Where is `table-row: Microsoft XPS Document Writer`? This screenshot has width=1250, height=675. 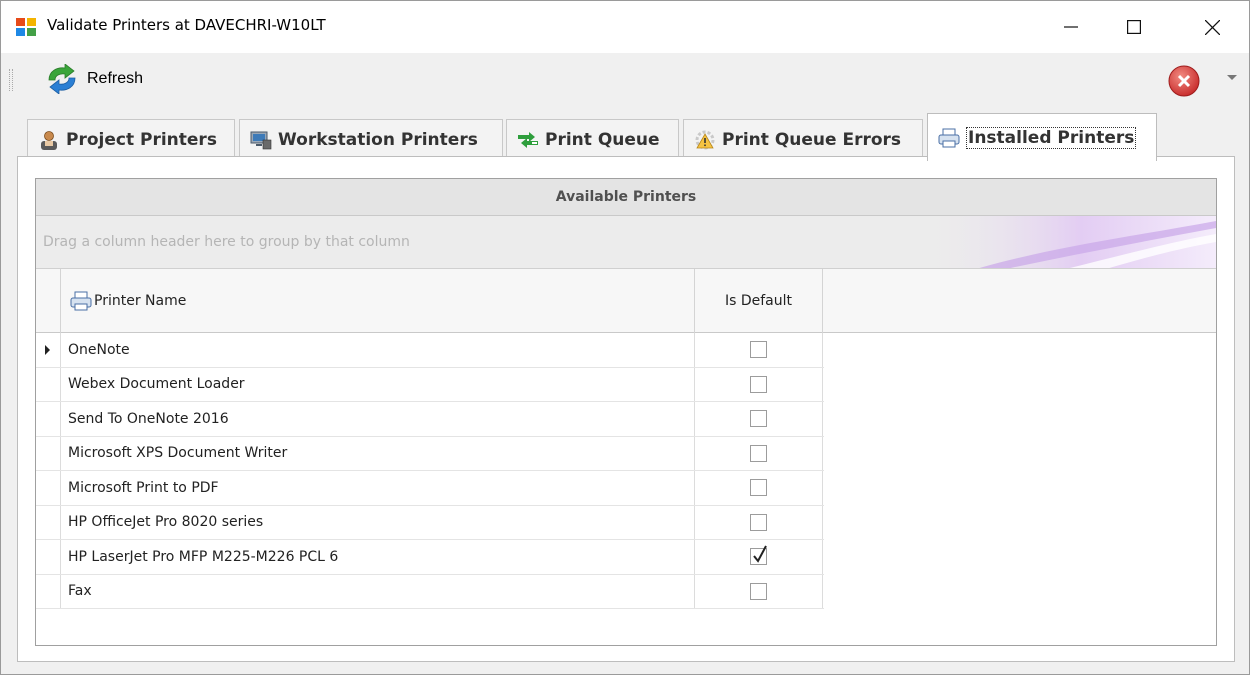 table-row: Microsoft XPS Document Writer is located at coordinates (430, 453).